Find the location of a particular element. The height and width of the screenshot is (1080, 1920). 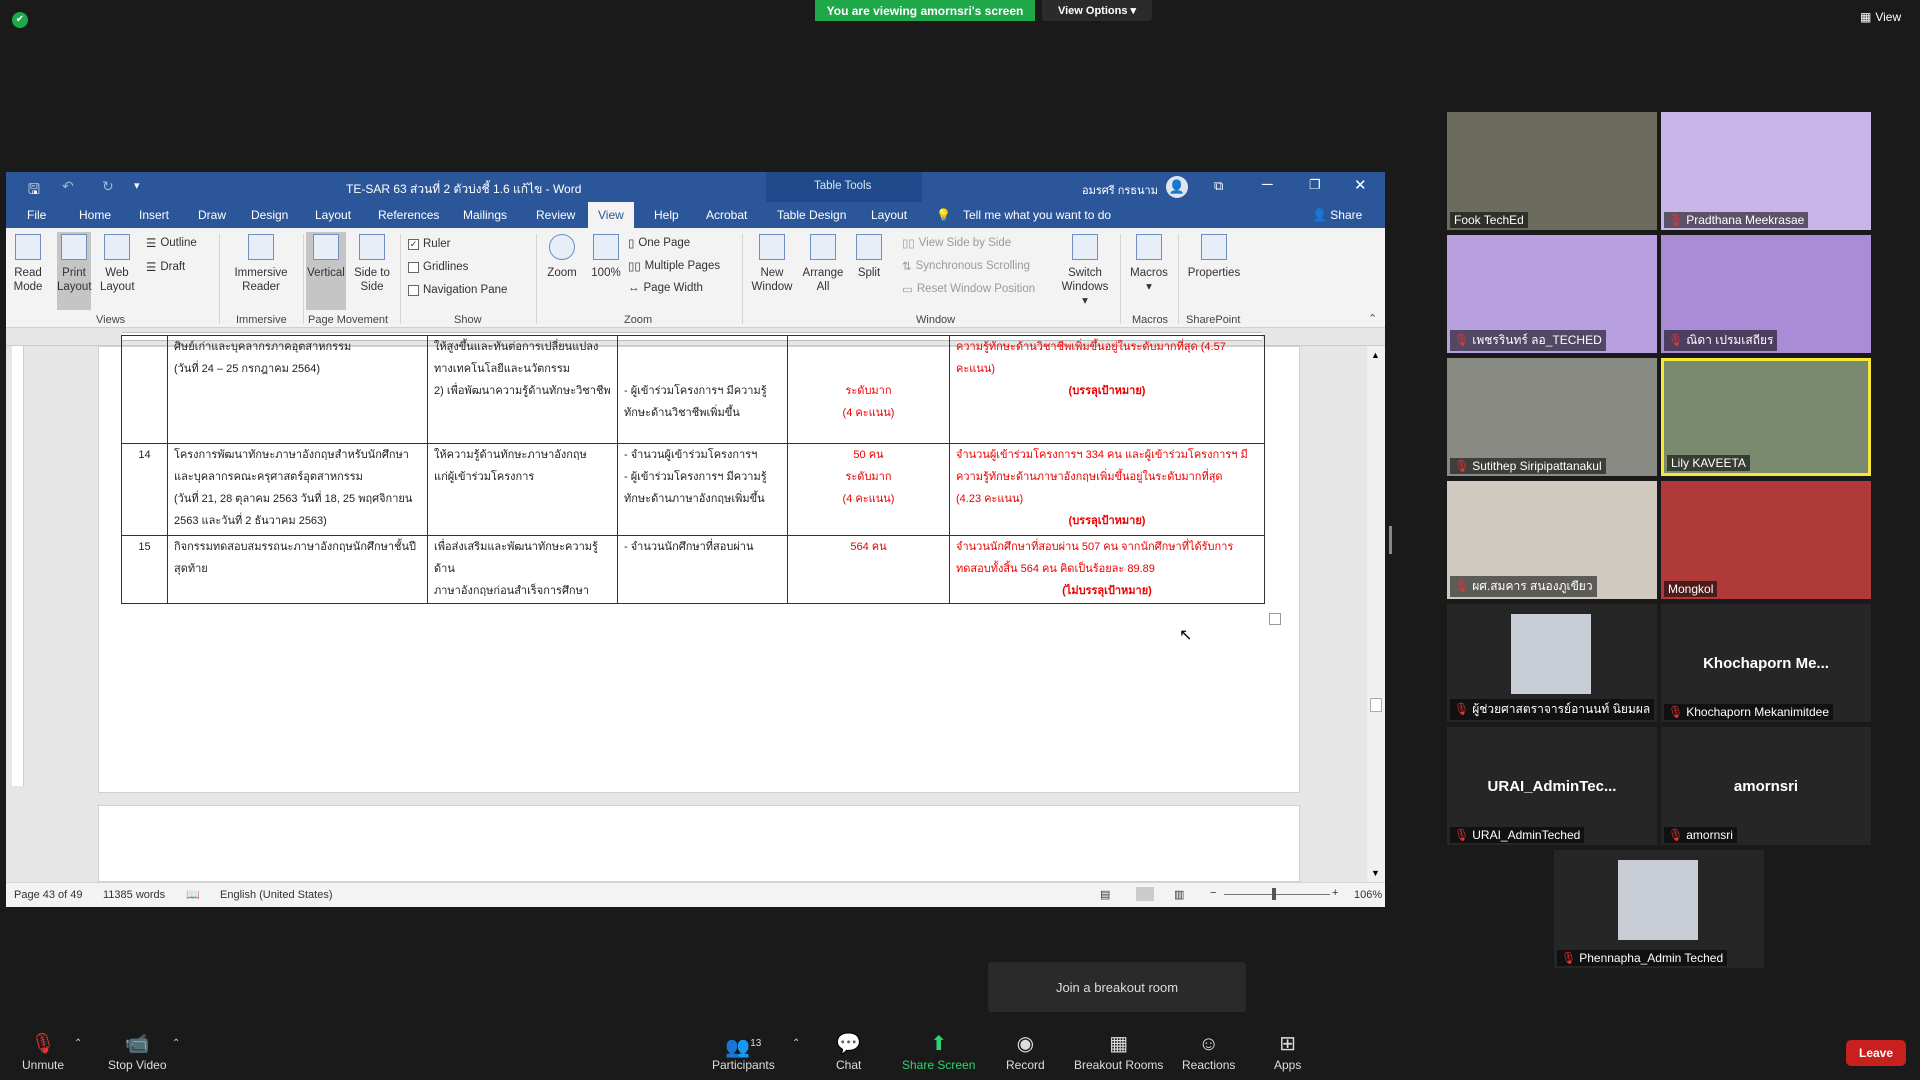

view-options-button: View Options ▾ is located at coordinates (1097, 10).